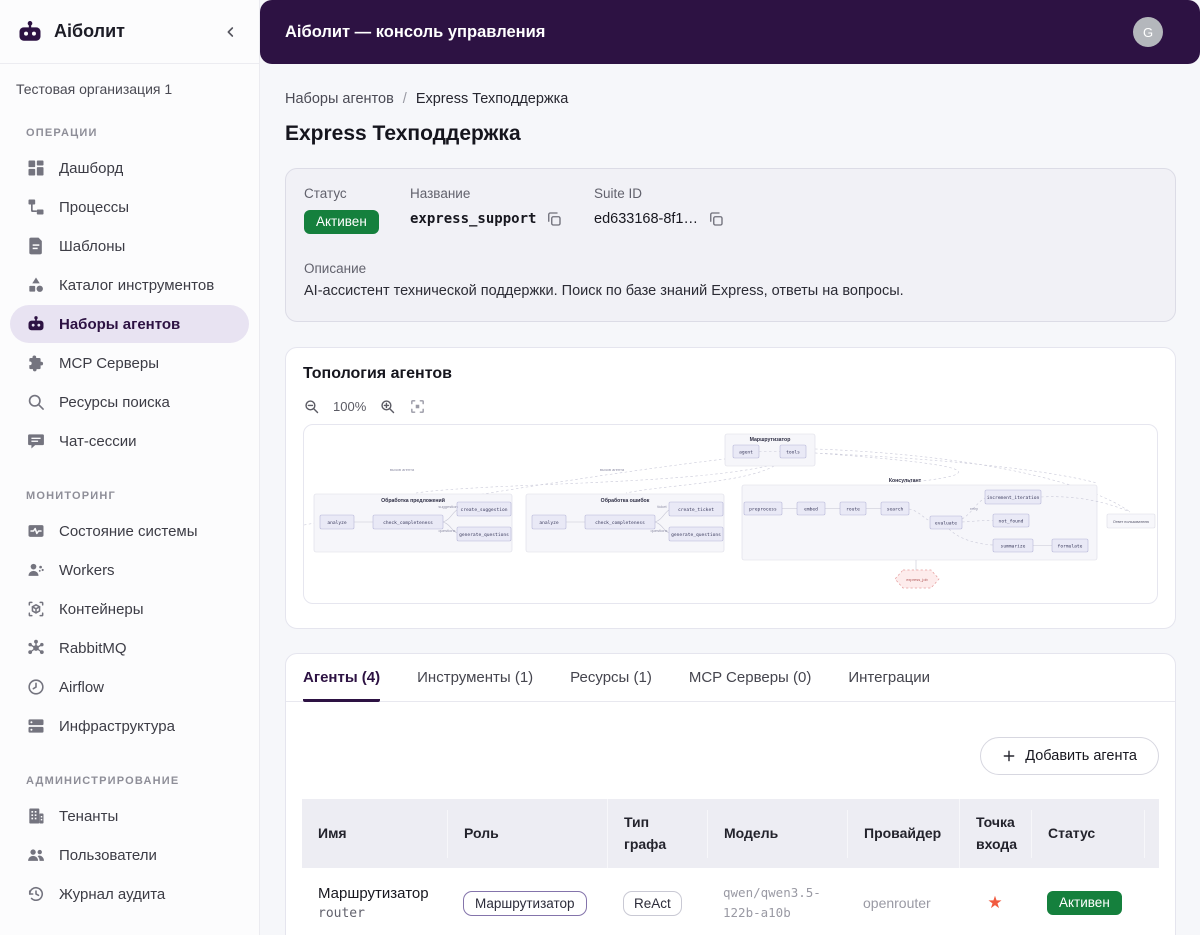 This screenshot has width=1200, height=935. I want to click on svg-text: create_suggestion, so click(483, 510).